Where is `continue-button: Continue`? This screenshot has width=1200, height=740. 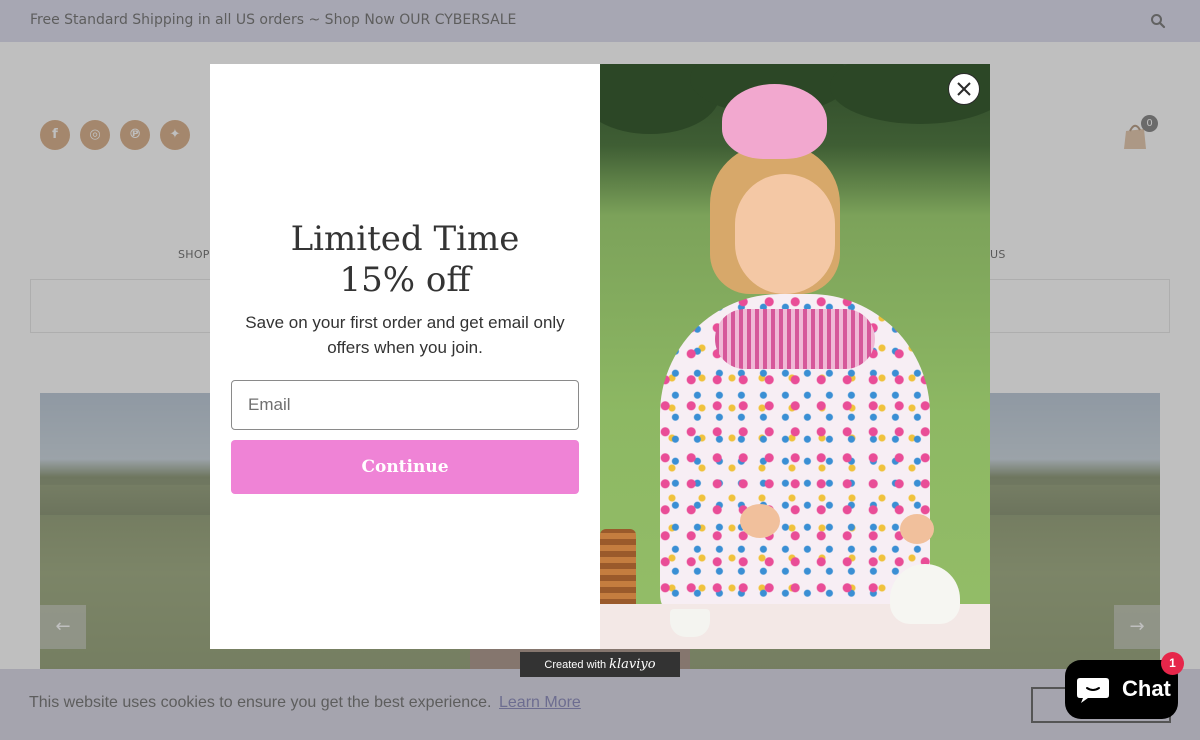
continue-button: Continue is located at coordinates (405, 467).